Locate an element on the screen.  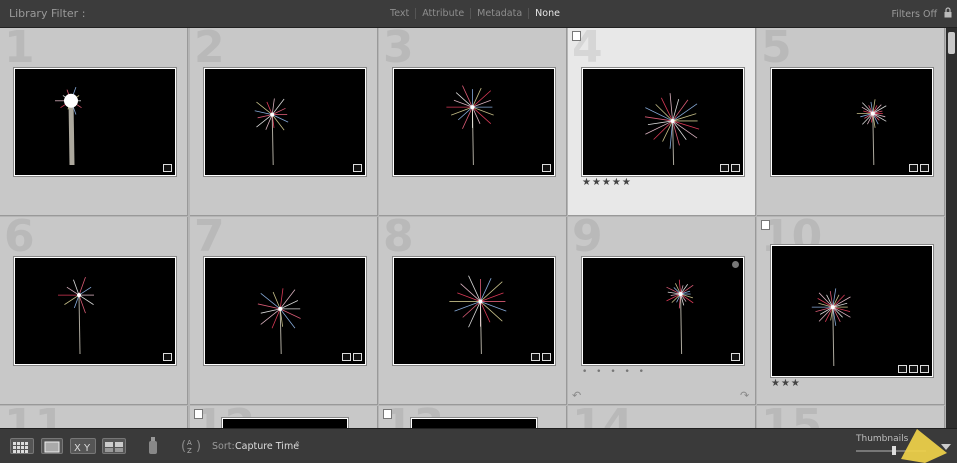
filter-options: Text Attribute Metadata None is located at coordinates (475, 13).